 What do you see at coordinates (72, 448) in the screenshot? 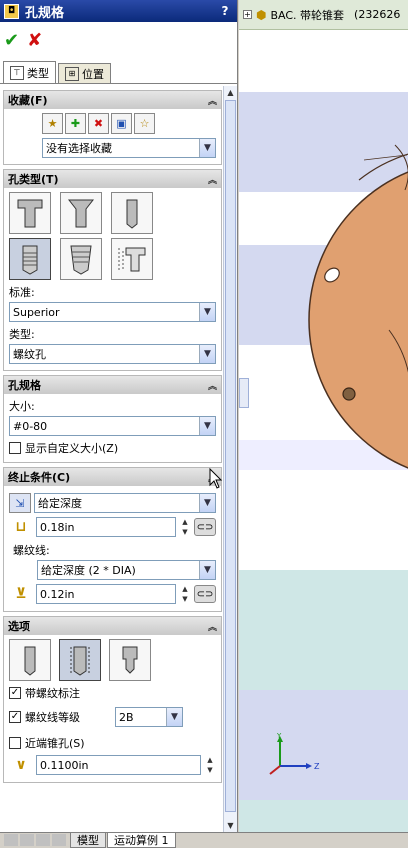
I see `custom-size-label: 显示自定义大小(Z)` at bounding box center [72, 448].